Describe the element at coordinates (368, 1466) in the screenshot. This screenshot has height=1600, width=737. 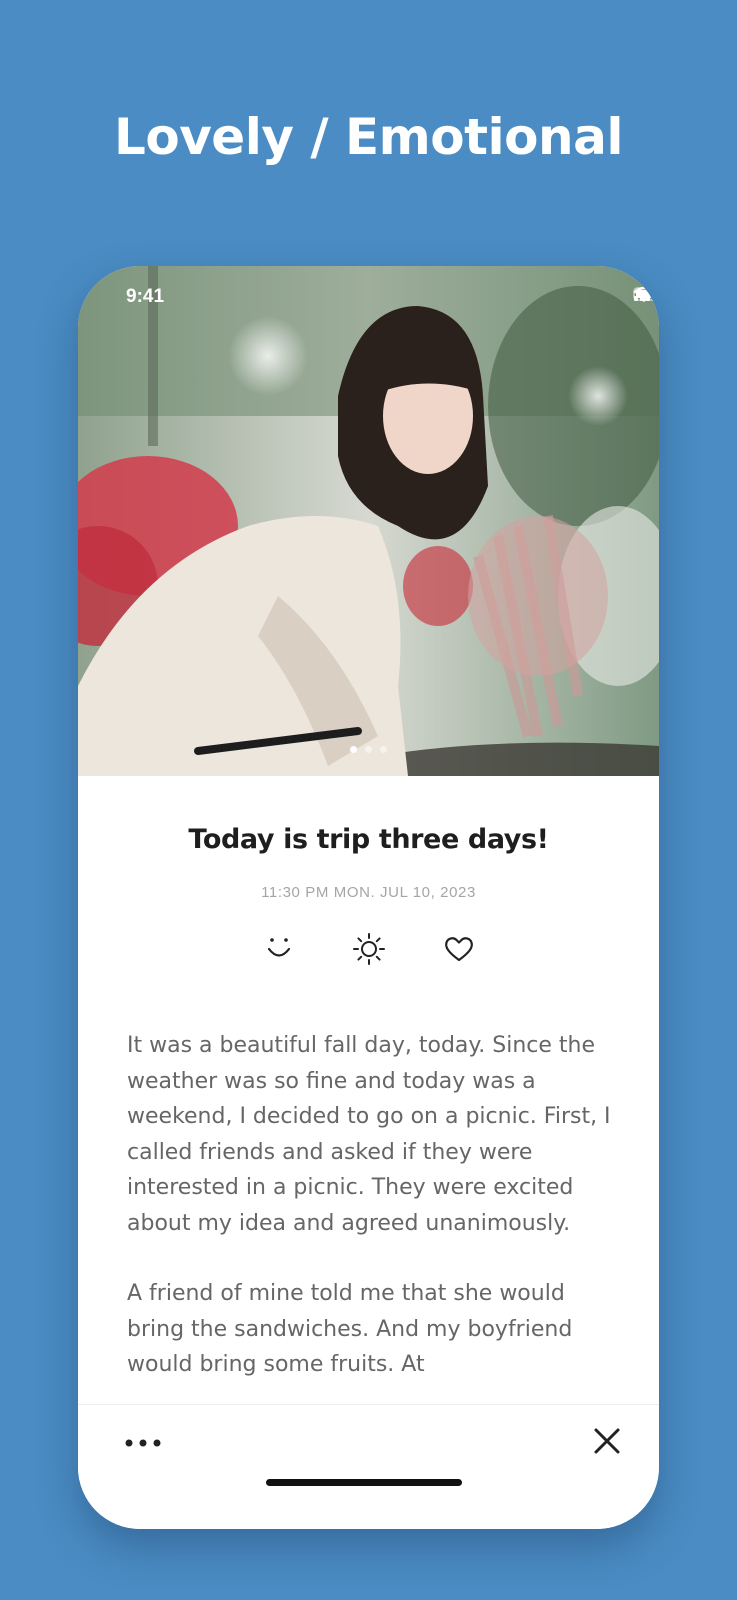
I see `bottom-toolbar` at that location.